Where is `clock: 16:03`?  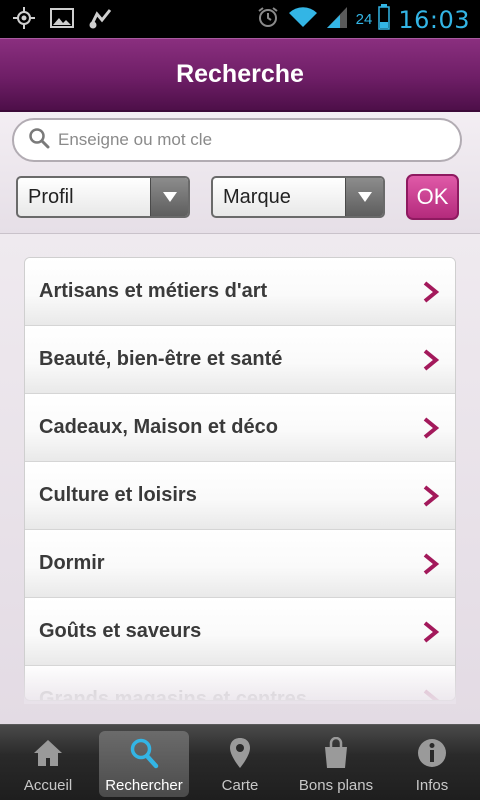
clock: 16:03 is located at coordinates (434, 19).